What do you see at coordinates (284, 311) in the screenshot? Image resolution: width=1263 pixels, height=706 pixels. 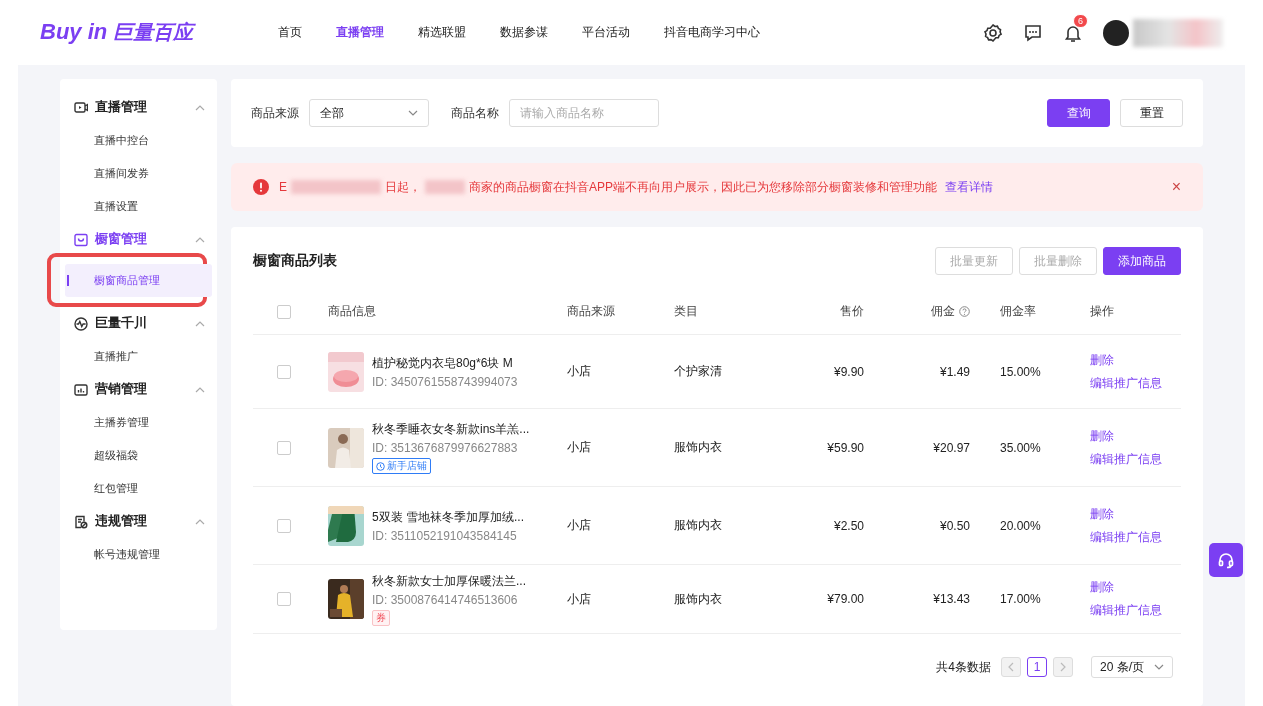 I see `select-all-checkbox` at bounding box center [284, 311].